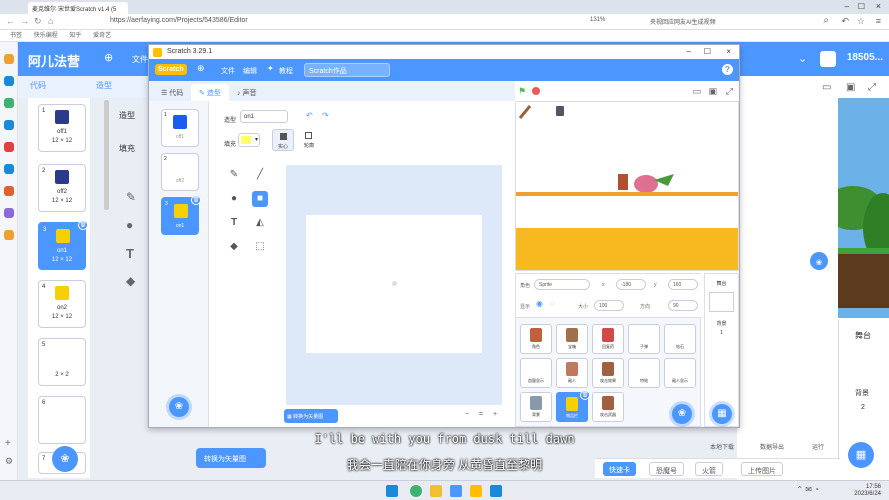  Describe the element at coordinates (850, 87) in the screenshot. I see `layout-large-icon: ▣` at that location.